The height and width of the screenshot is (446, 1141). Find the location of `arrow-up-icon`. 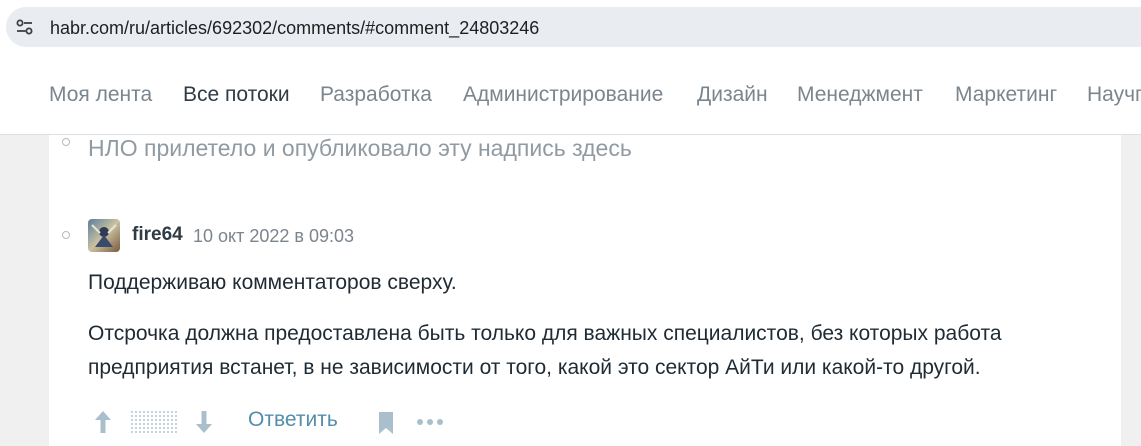

arrow-up-icon is located at coordinates (103, 422).